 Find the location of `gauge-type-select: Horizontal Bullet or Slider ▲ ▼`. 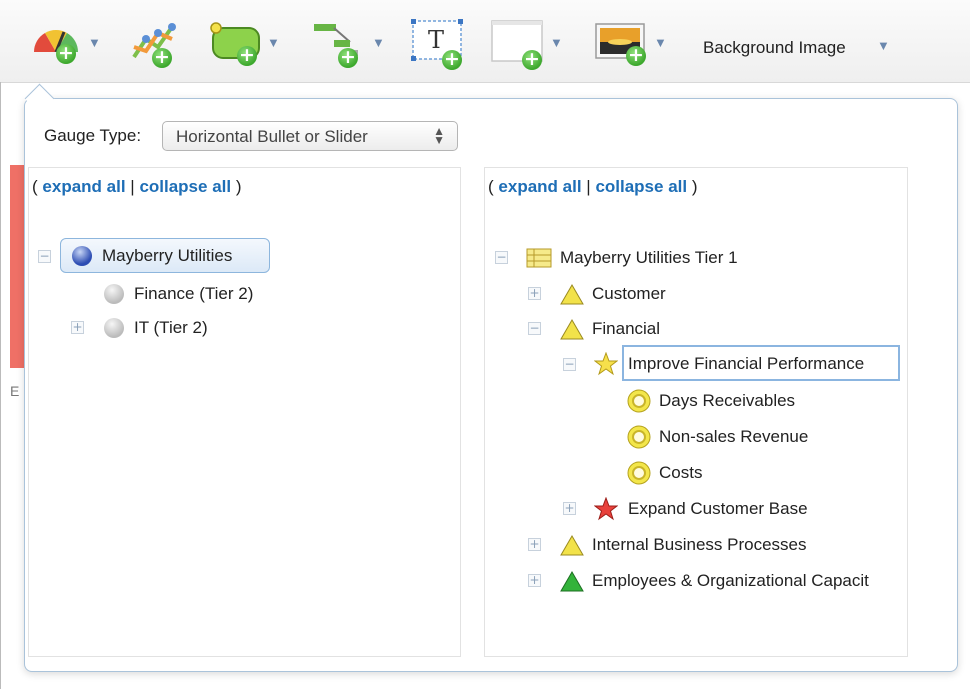

gauge-type-select: Horizontal Bullet or Slider ▲ ▼ is located at coordinates (310, 136).